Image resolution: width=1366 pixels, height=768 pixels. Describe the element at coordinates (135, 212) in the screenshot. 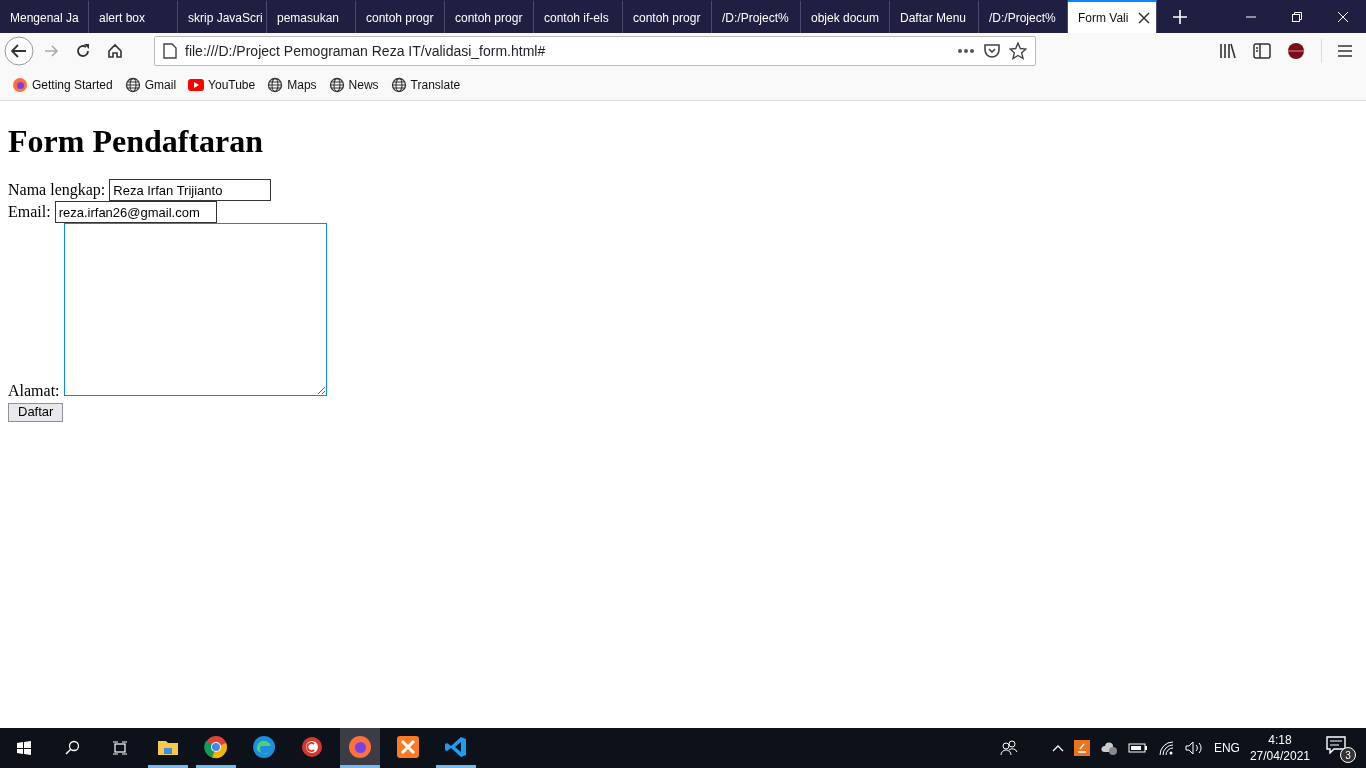

I see `input-field: reza.irfan26@gmail.com` at that location.